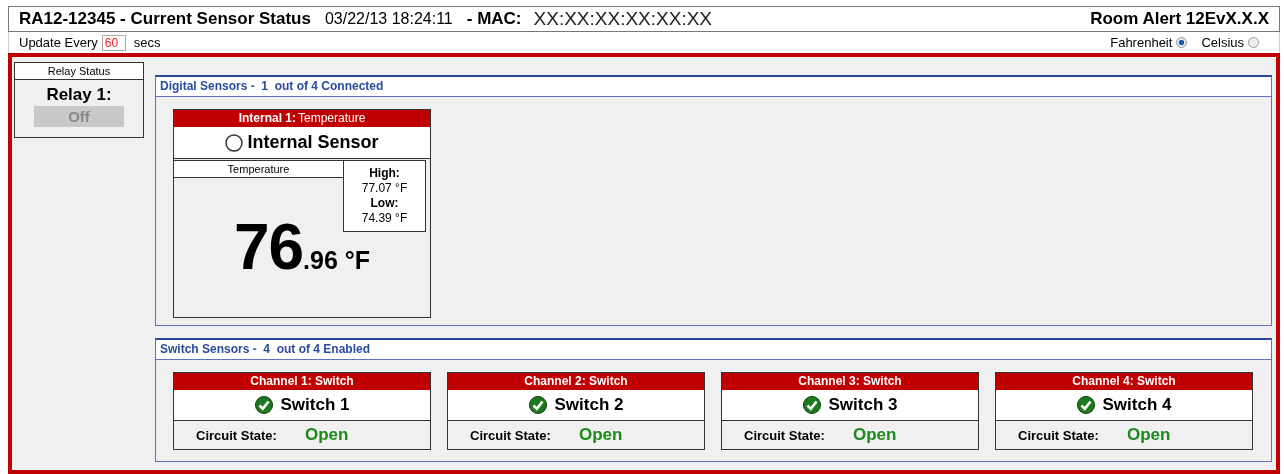 This screenshot has width=1284, height=474. I want to click on model-name: Room Alert 12EvX.X.X, so click(1179, 19).